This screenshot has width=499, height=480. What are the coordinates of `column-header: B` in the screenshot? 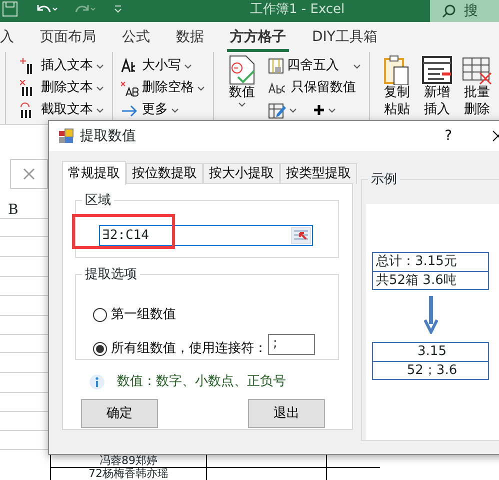 It's located at (13, 210).